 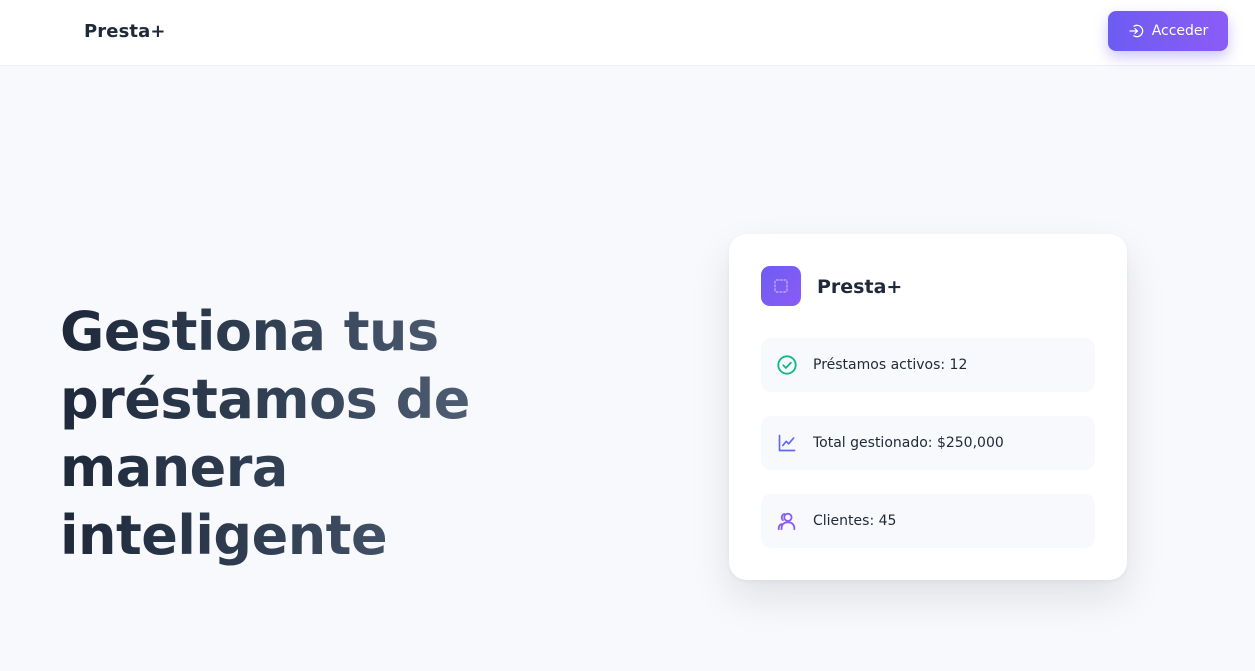 I want to click on stat-total-managed: Total gestionado: $250,000, so click(x=928, y=443).